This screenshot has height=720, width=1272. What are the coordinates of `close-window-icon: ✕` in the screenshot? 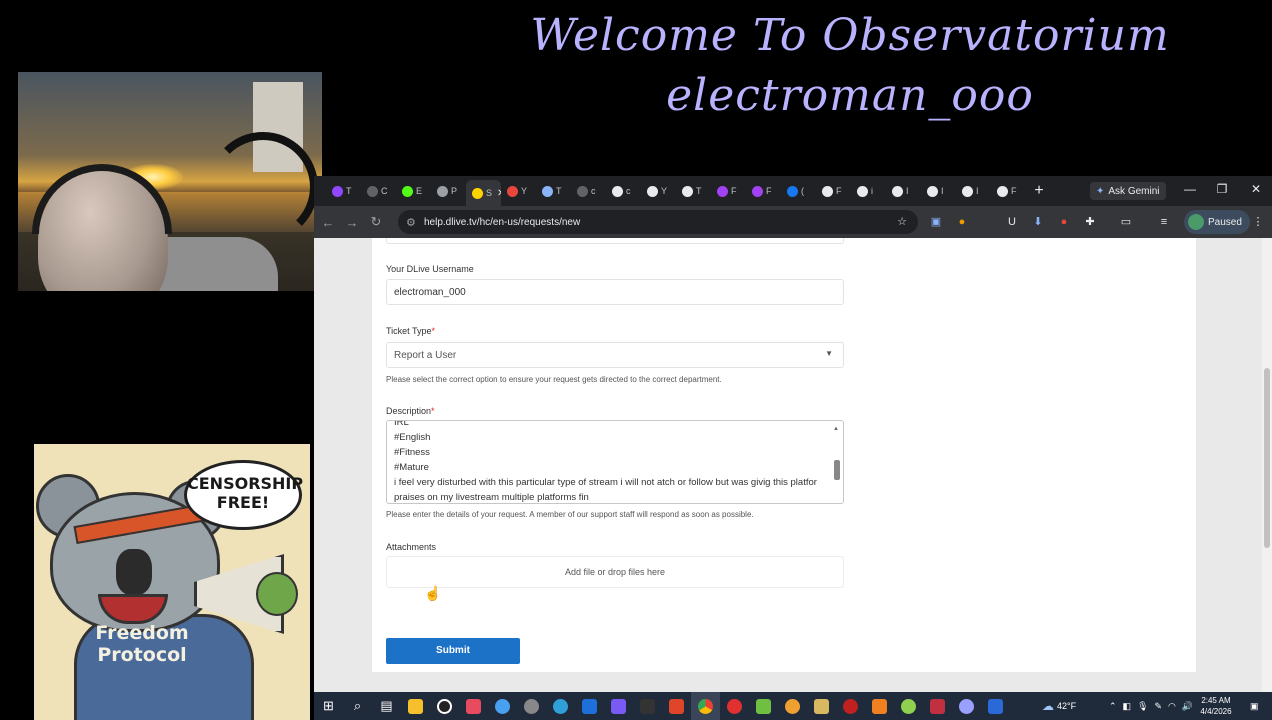 It's located at (1256, 189).